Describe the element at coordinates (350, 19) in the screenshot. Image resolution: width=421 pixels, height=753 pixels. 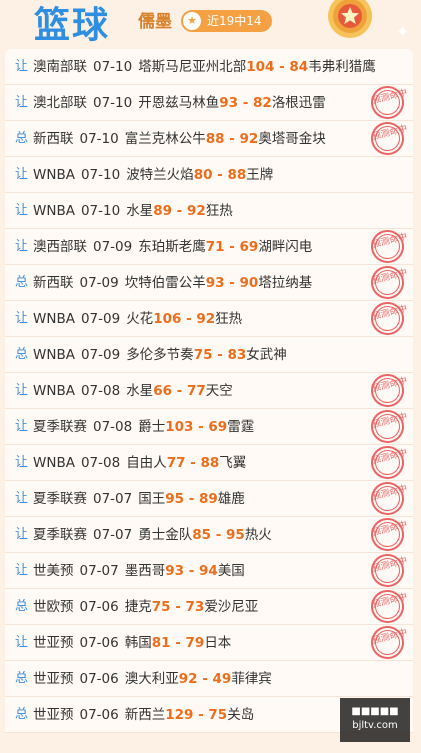
I see `medal-icon` at that location.